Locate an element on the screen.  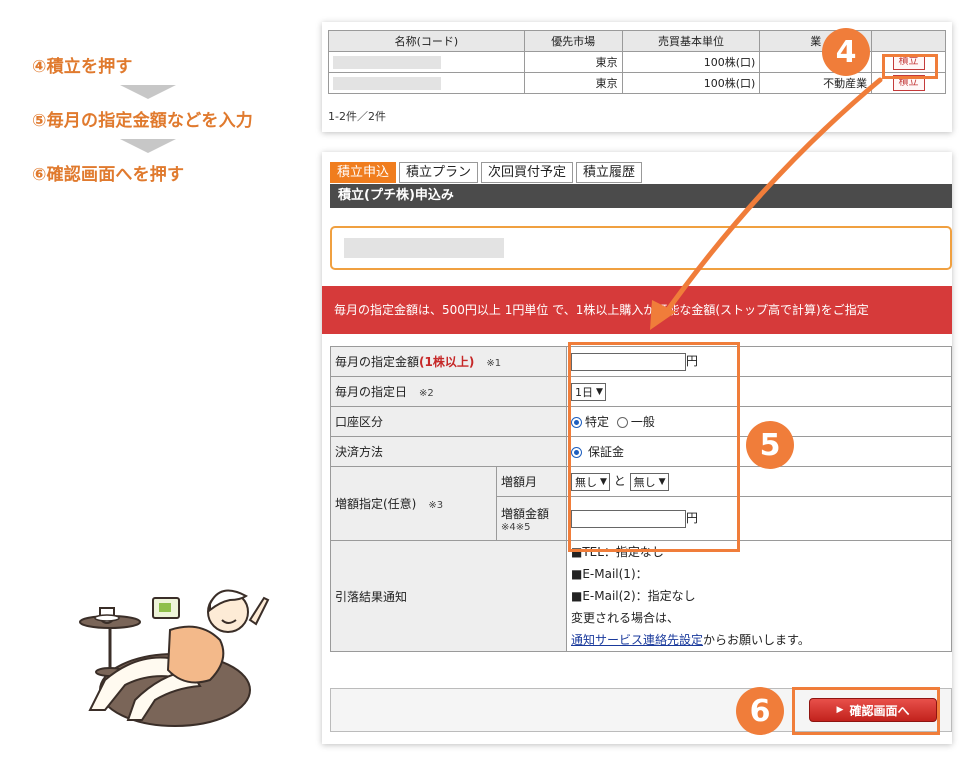
notify-email1: ■E-Mail(1)： is located at coordinates (609, 574).